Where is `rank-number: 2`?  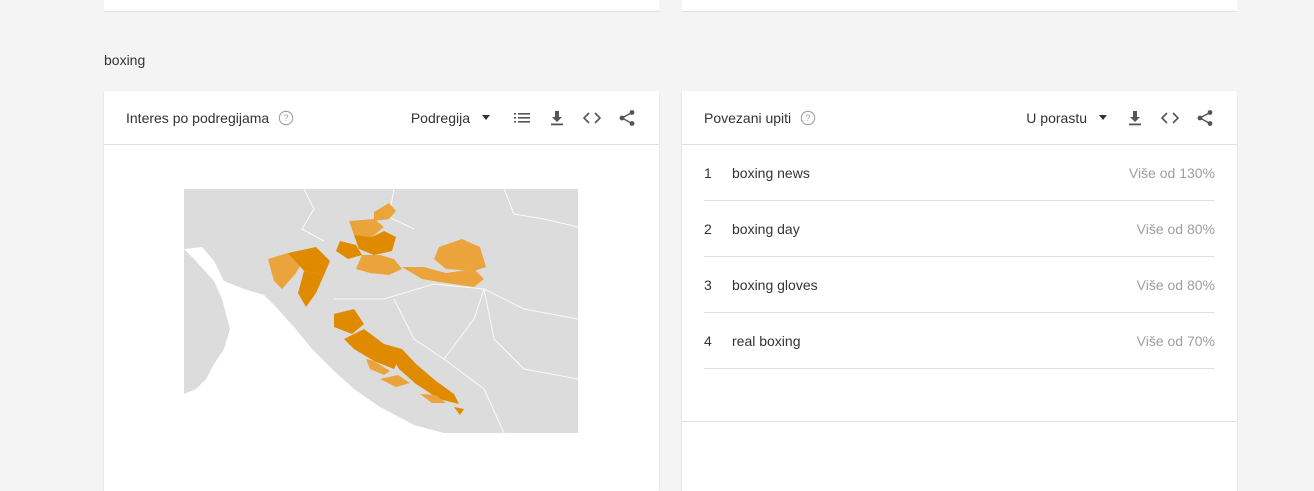
rank-number: 2 is located at coordinates (708, 228).